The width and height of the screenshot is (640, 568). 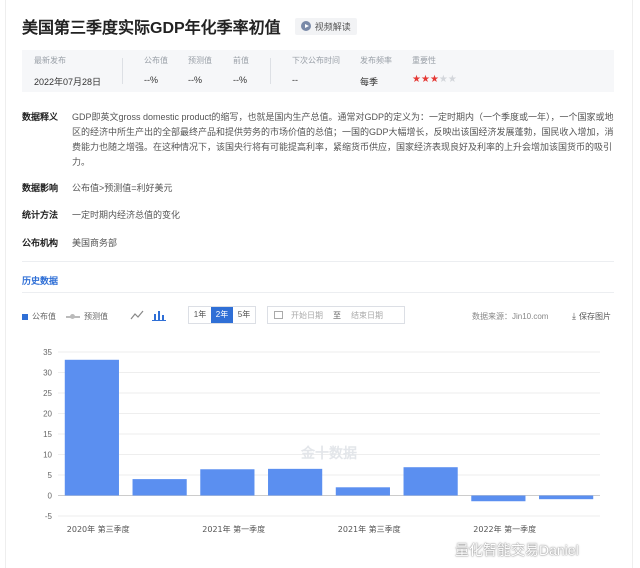 I want to click on page-title: 美国第三季度实际GDP年化季率初值, so click(x=151, y=28).